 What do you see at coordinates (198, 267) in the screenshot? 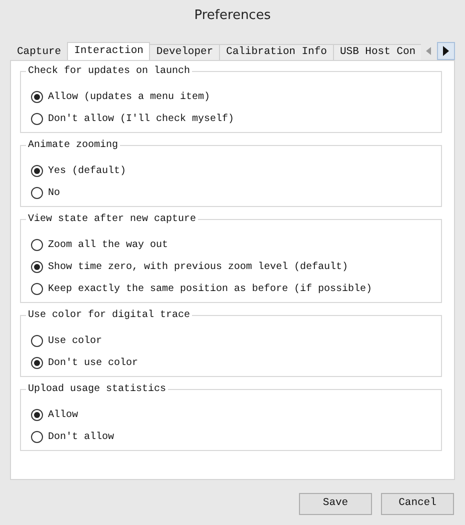
I see `radio-label: Show time zero, with previous zoom level (default)` at bounding box center [198, 267].